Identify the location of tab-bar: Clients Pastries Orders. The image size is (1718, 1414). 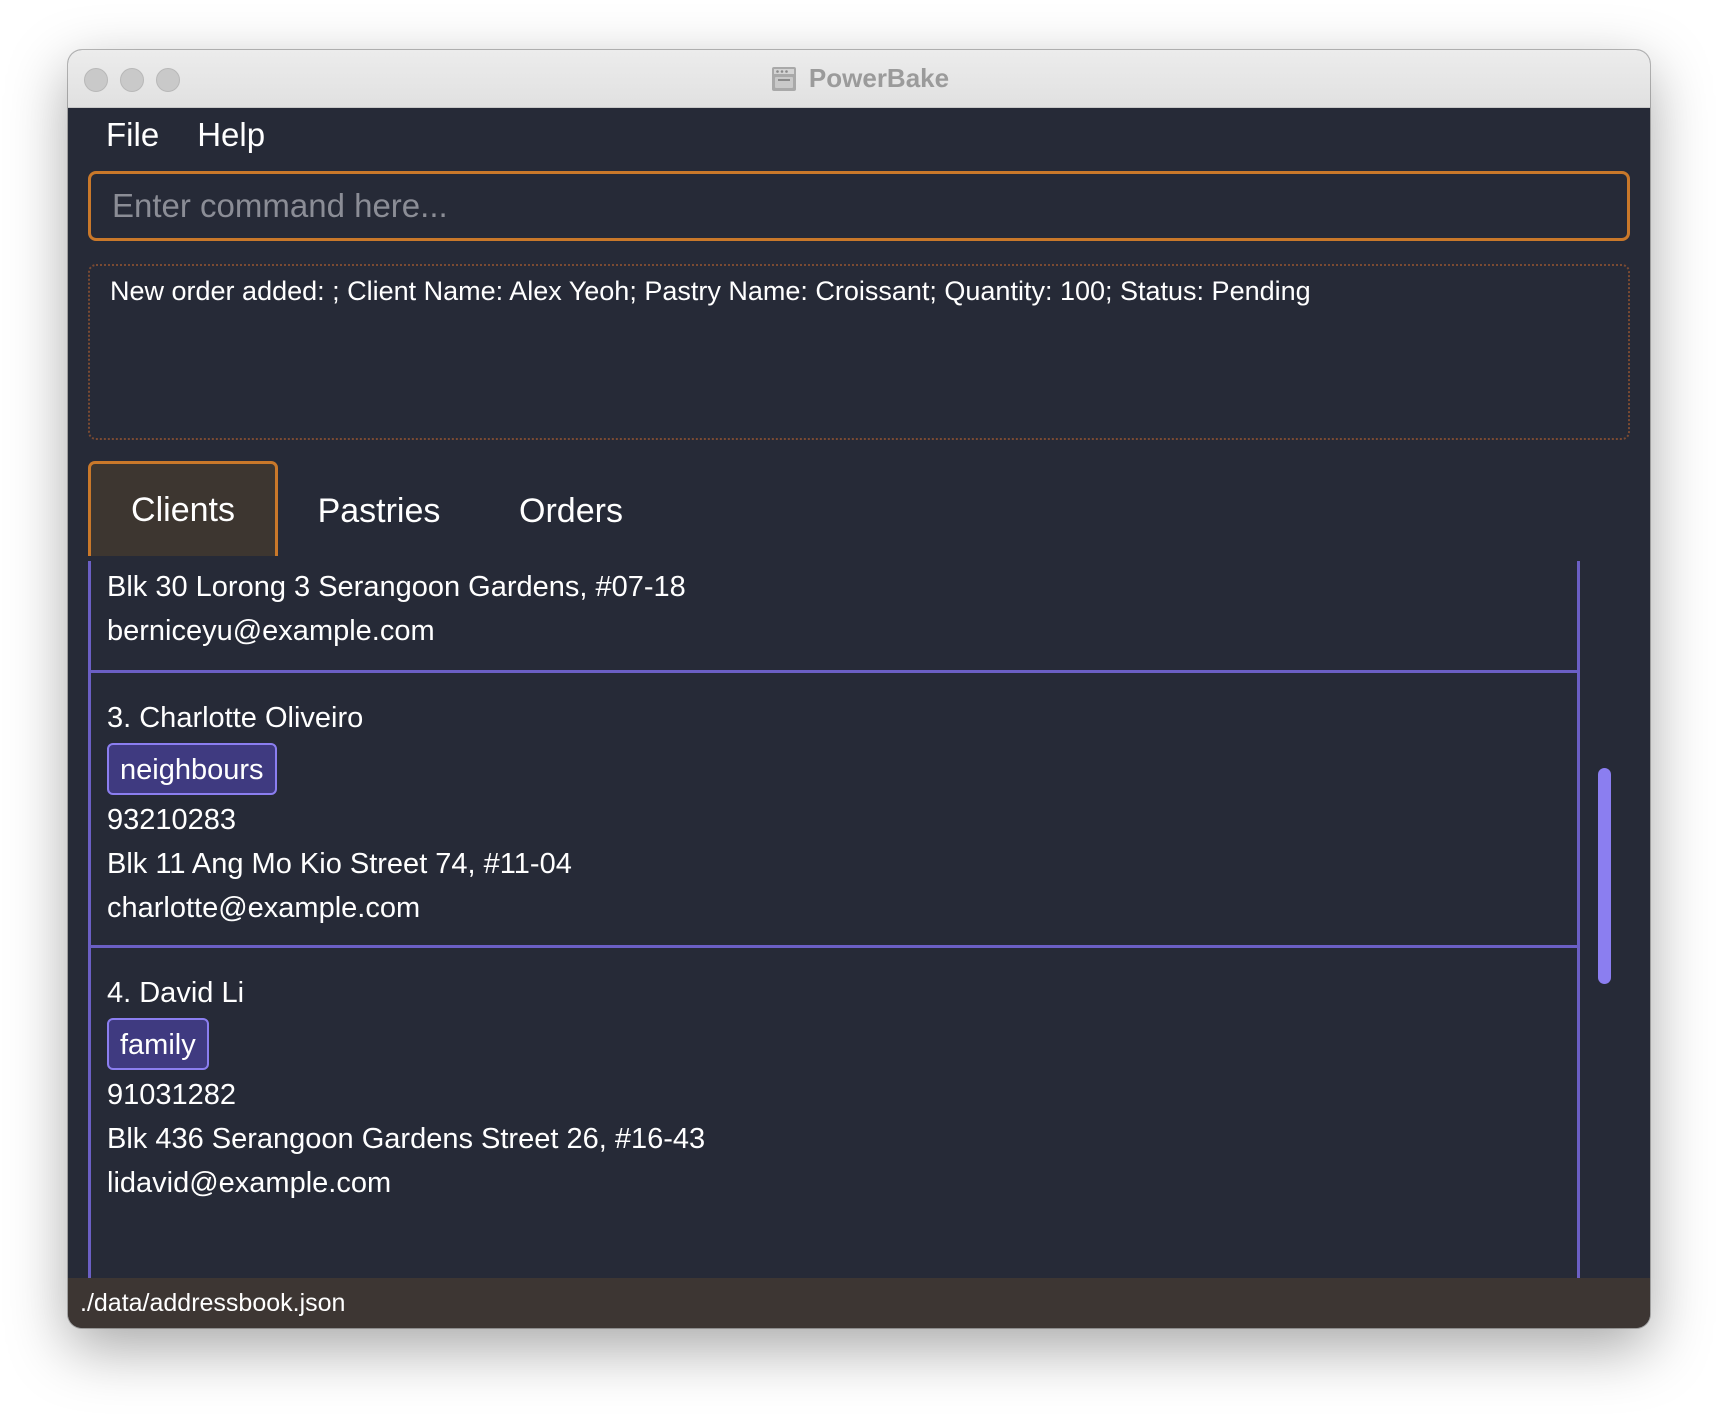
(375, 508).